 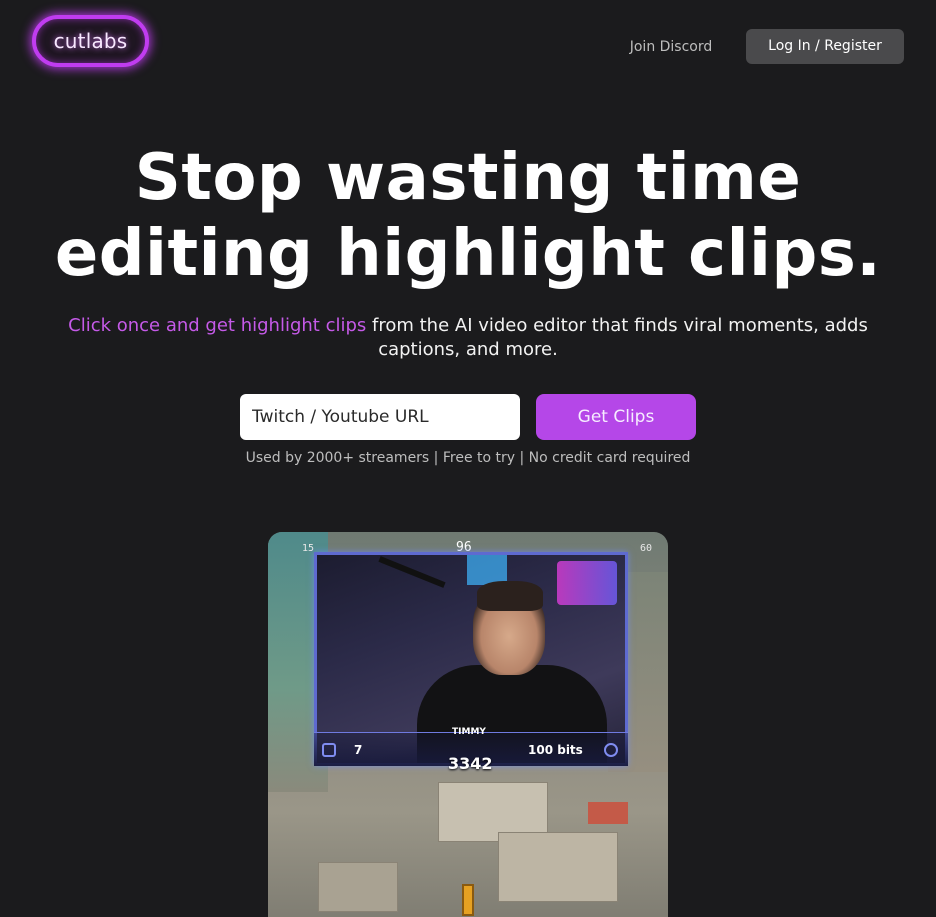 I want to click on hud-bits-value: 100 bits, so click(x=555, y=750).